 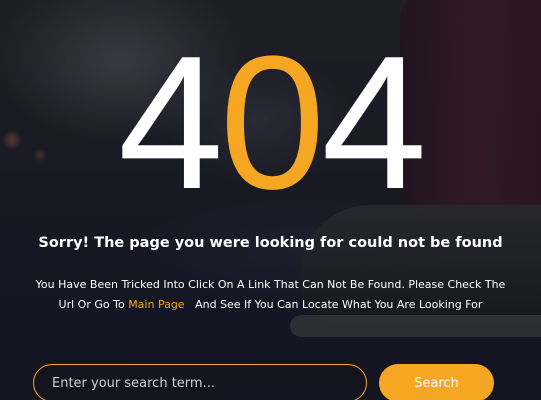 I want to click on error-code-digit-first: 4, so click(x=170, y=123).